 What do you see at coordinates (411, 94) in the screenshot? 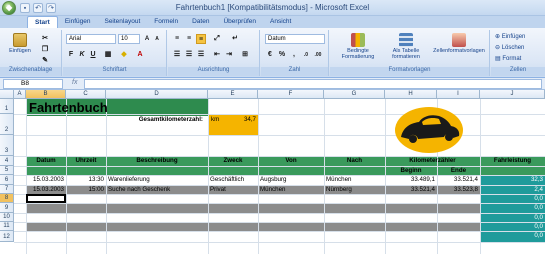
I see `column-header-h: H` at bounding box center [411, 94].